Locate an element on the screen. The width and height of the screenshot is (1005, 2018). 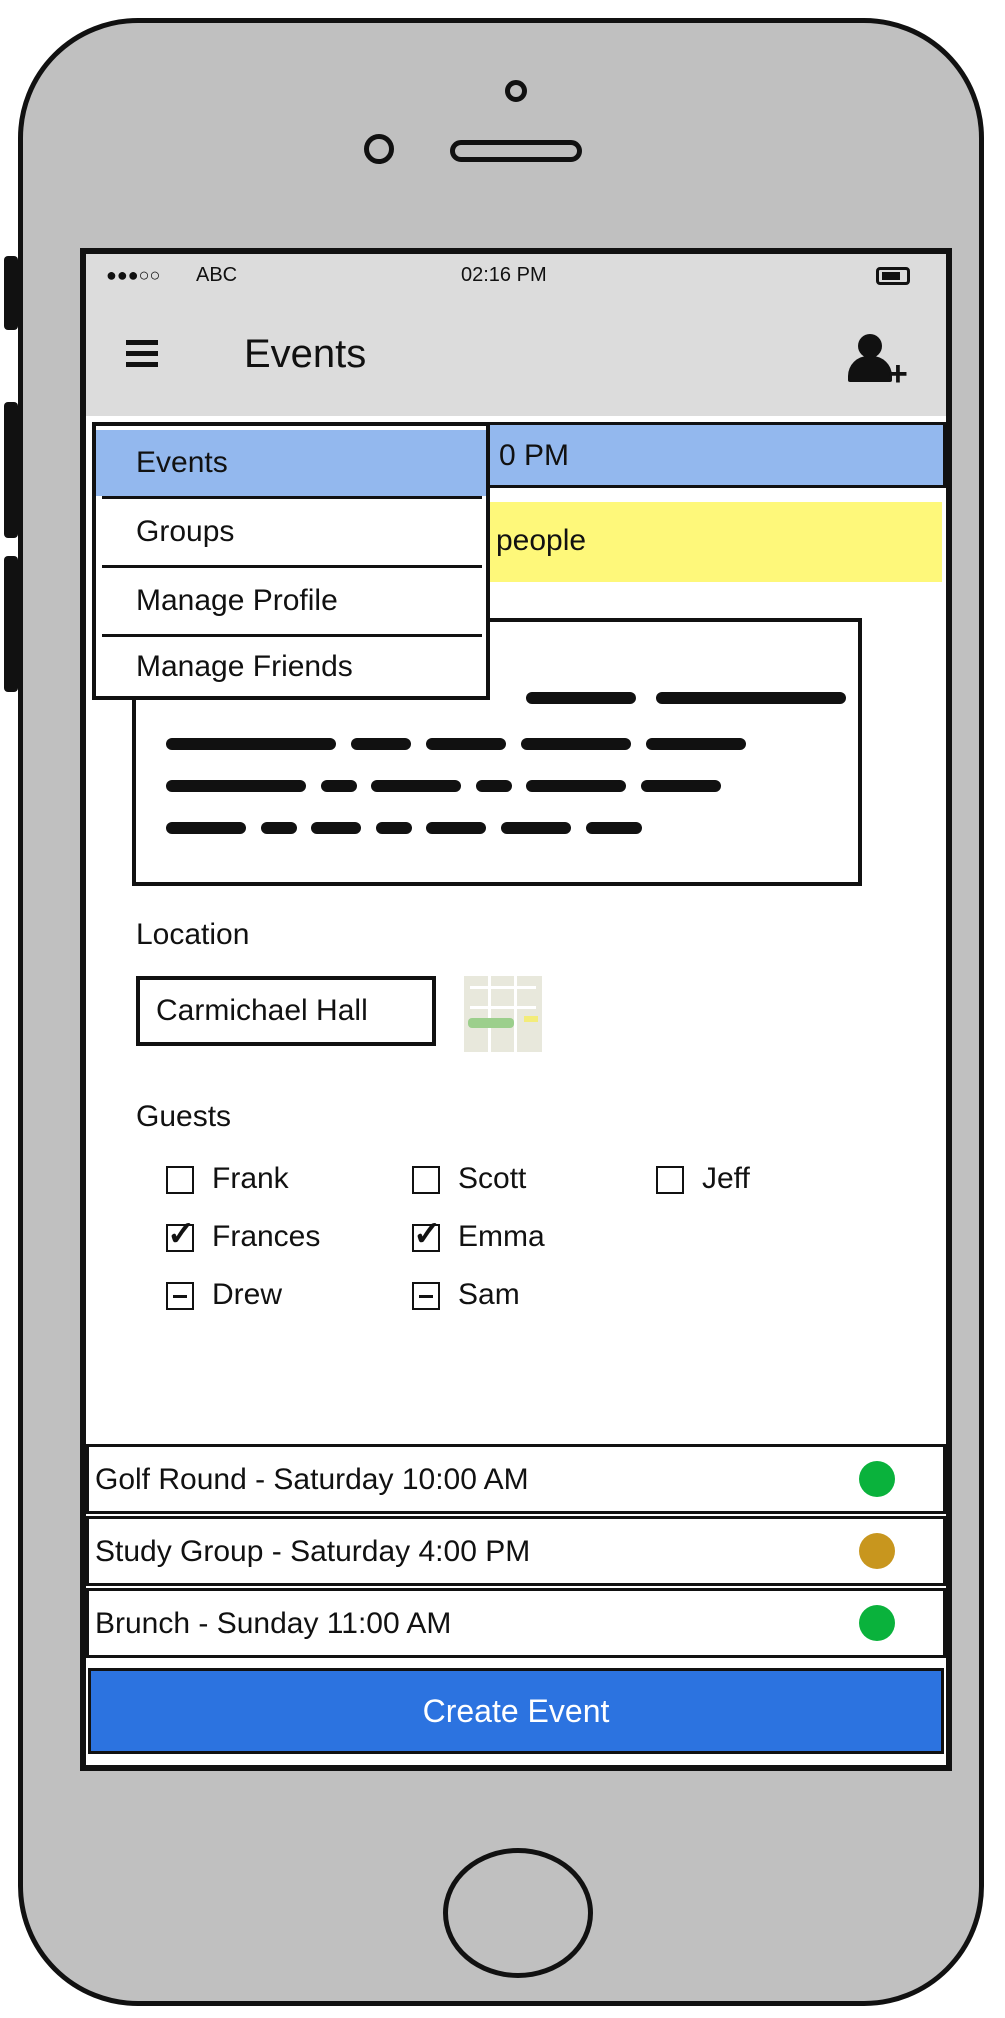
menu-item-manage-profile: Manage Profile is located at coordinates (291, 601).